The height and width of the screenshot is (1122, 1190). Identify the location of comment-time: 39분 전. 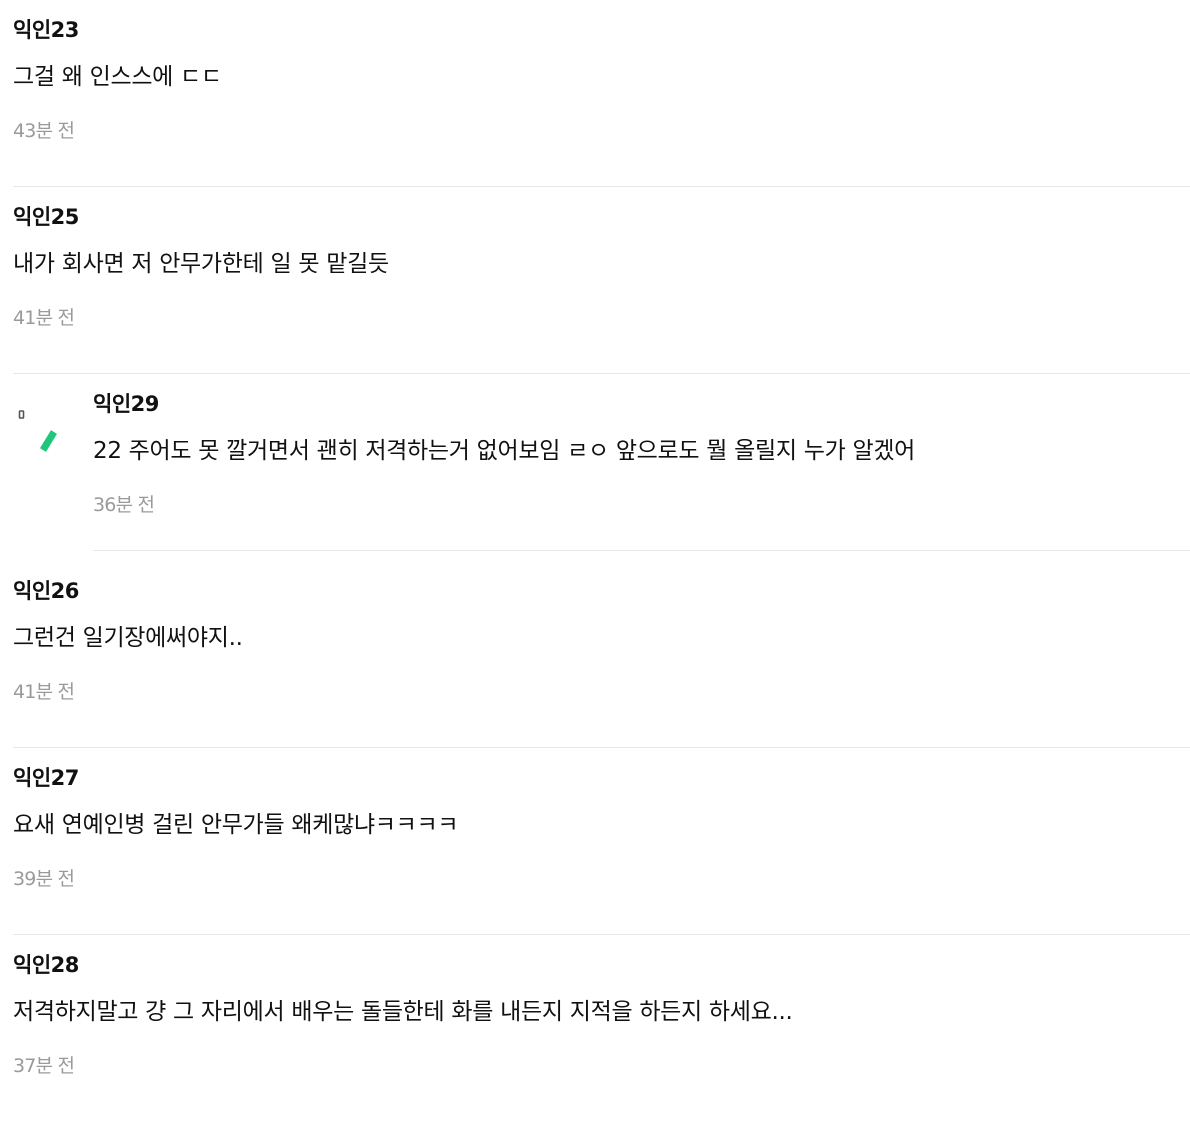
(44, 879).